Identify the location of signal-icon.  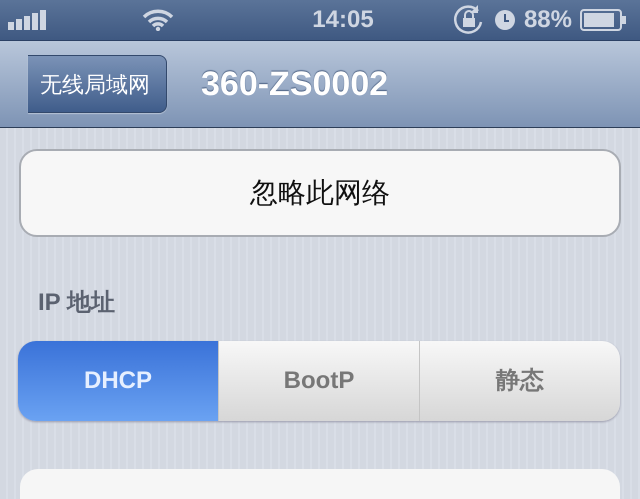
(27, 20).